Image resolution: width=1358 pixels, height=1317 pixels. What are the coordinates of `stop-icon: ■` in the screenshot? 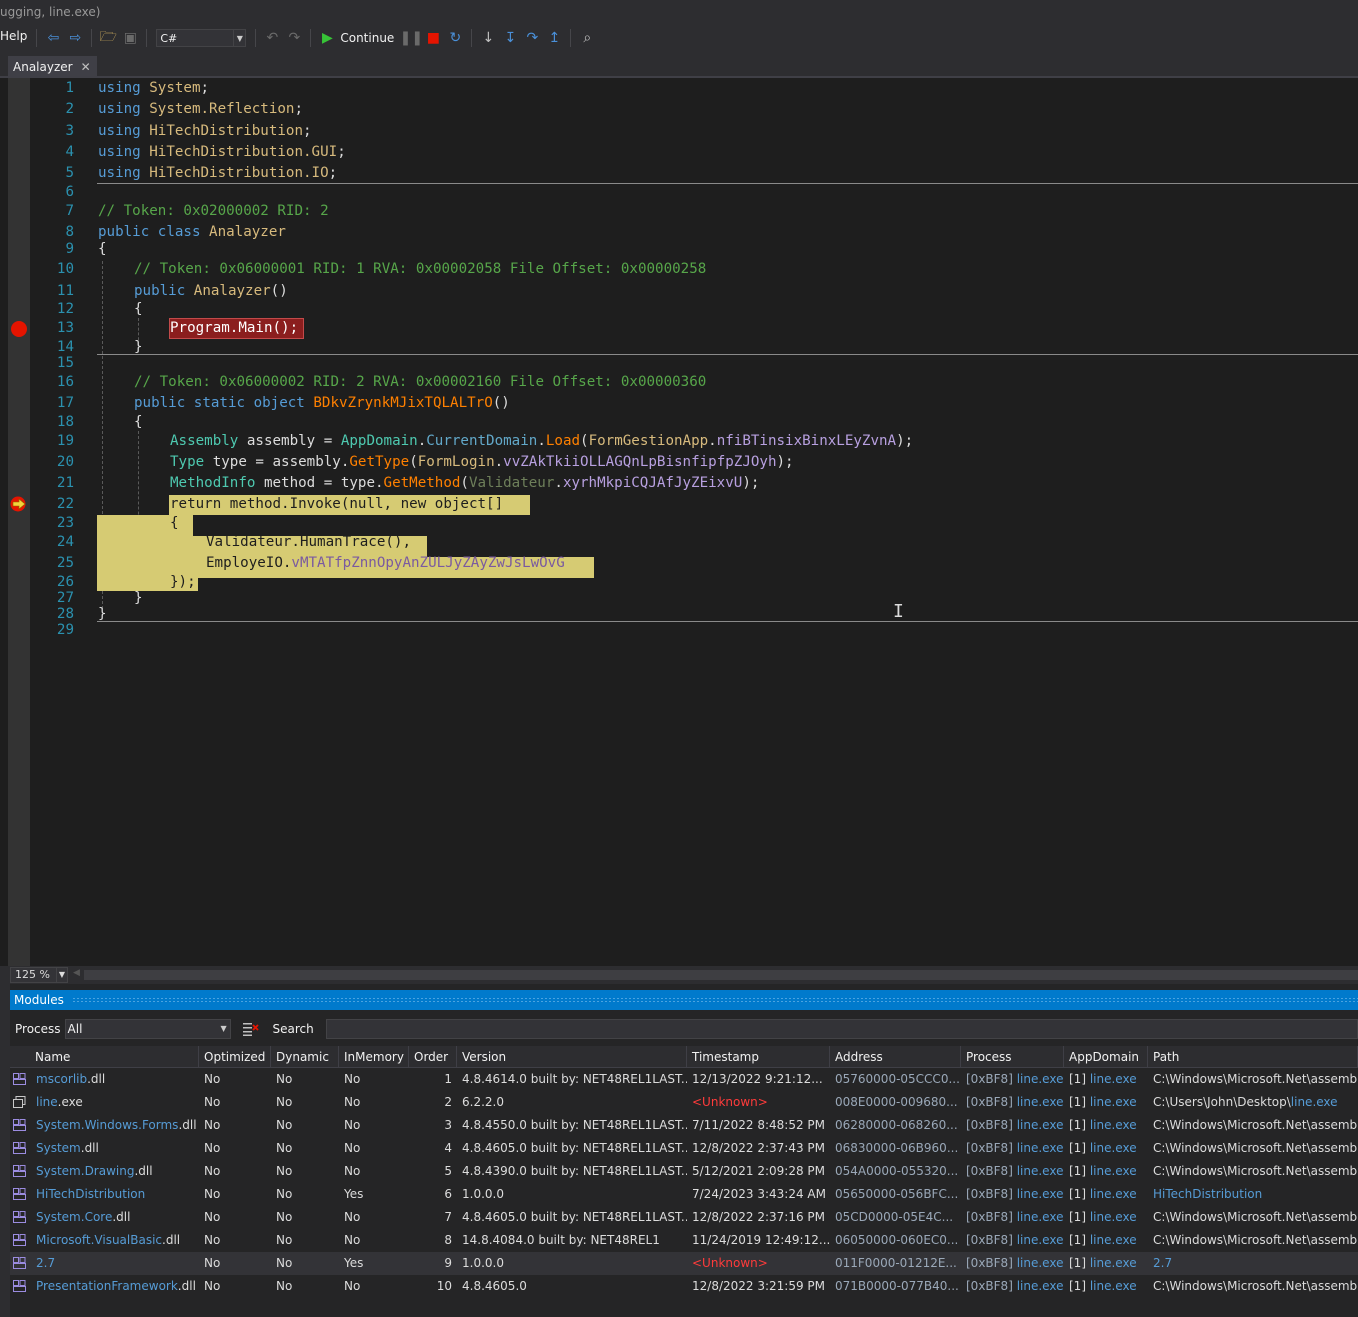 It's located at (433, 38).